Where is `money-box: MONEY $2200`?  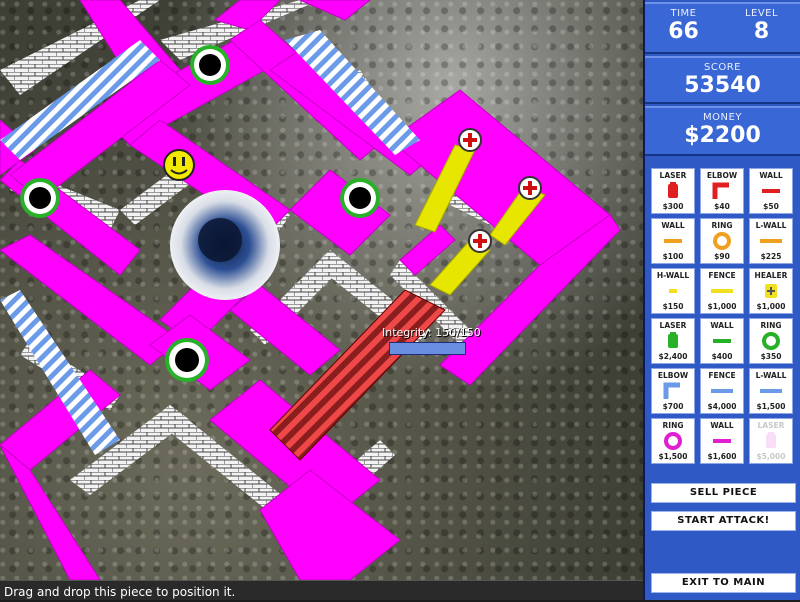
money-box: MONEY $2200 is located at coordinates (722, 131).